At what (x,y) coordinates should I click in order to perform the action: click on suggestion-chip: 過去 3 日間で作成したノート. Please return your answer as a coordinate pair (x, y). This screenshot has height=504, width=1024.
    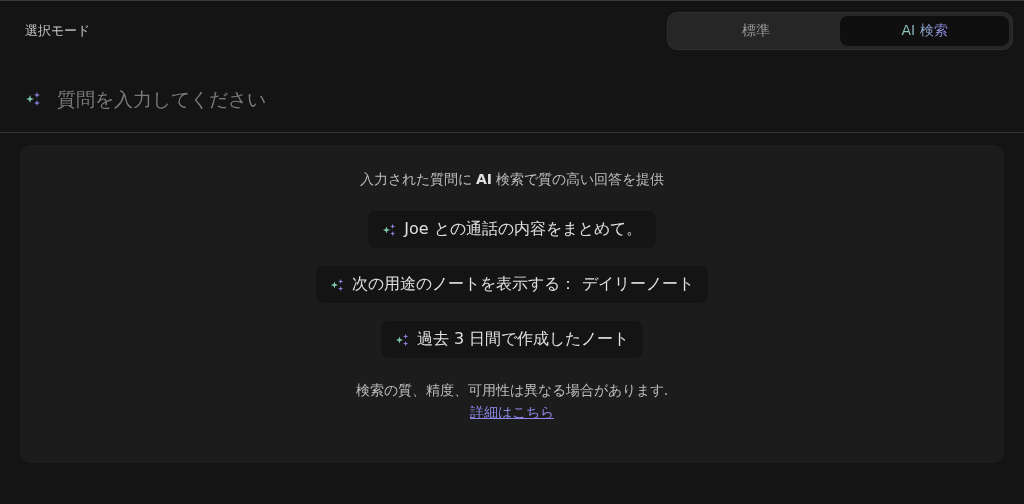
    Looking at the image, I should click on (512, 339).